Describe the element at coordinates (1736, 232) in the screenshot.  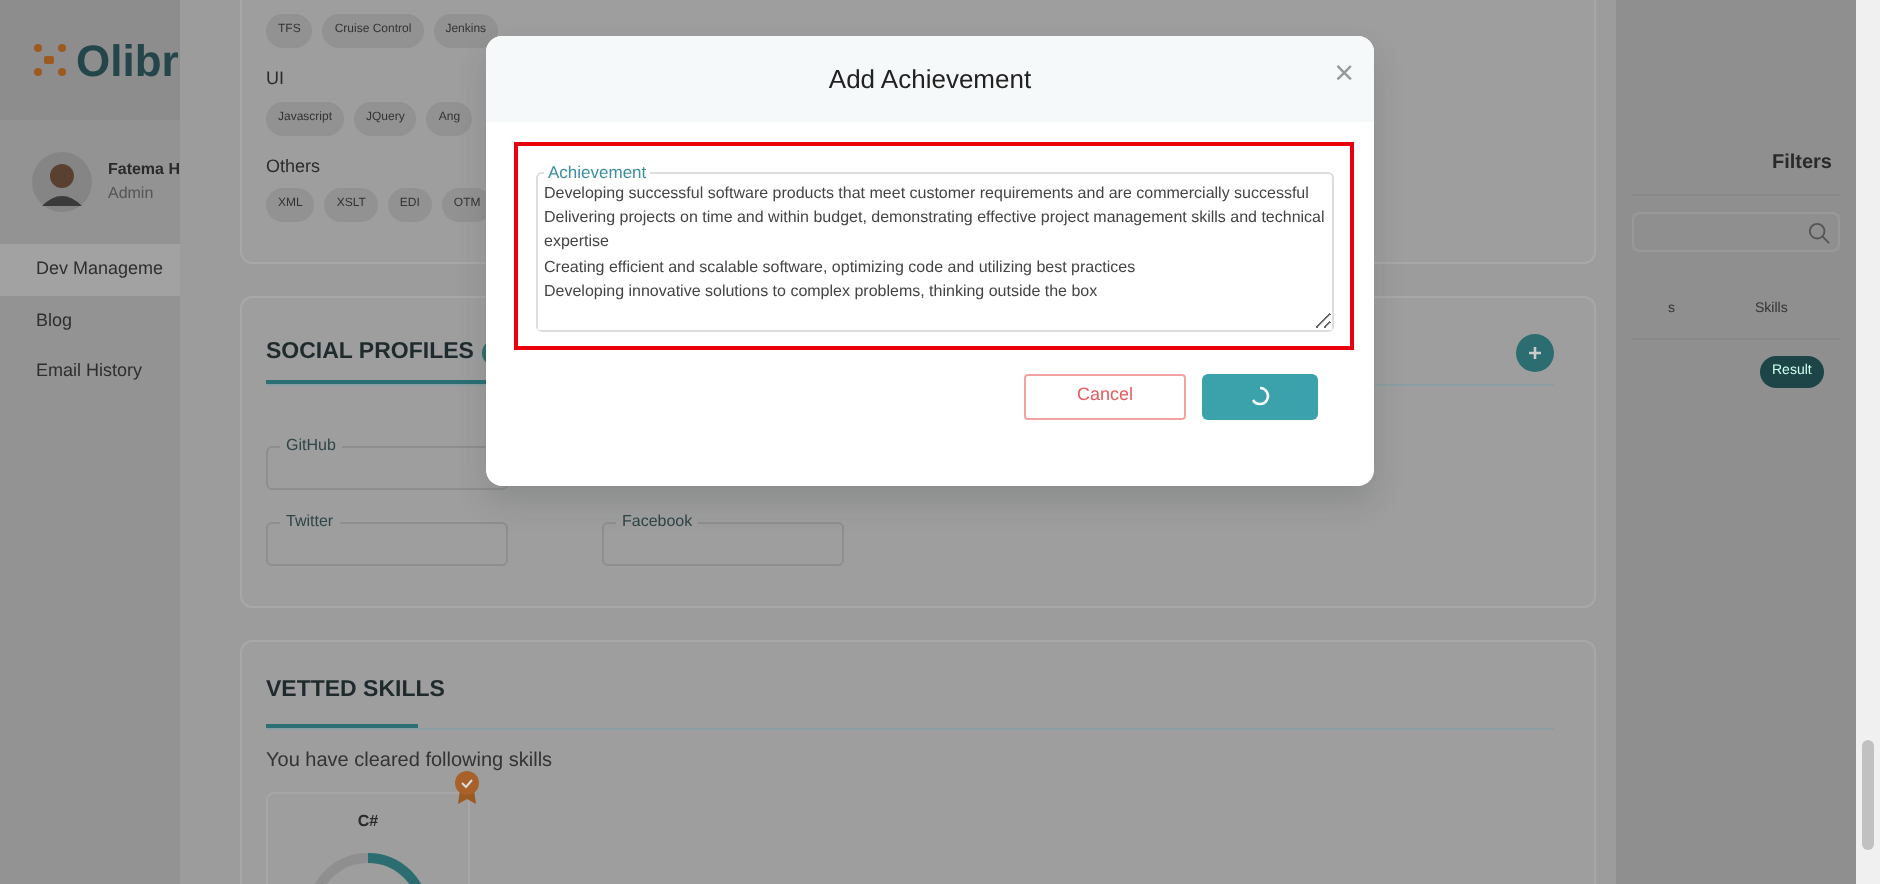
I see `search-field` at that location.